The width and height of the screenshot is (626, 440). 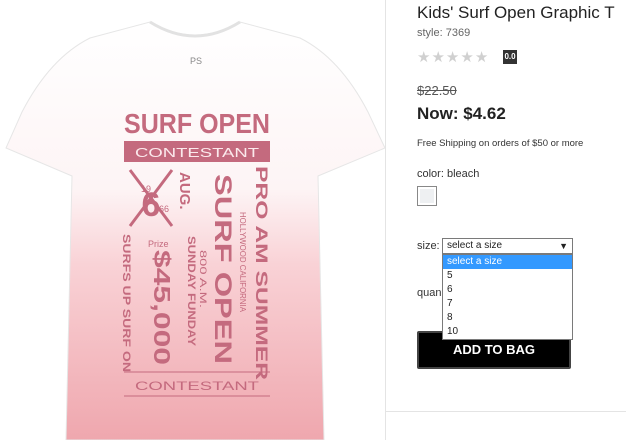 What do you see at coordinates (242, 262) in the screenshot?
I see `svg-text: HOLLYWOOD CALIFORNIA` at bounding box center [242, 262].